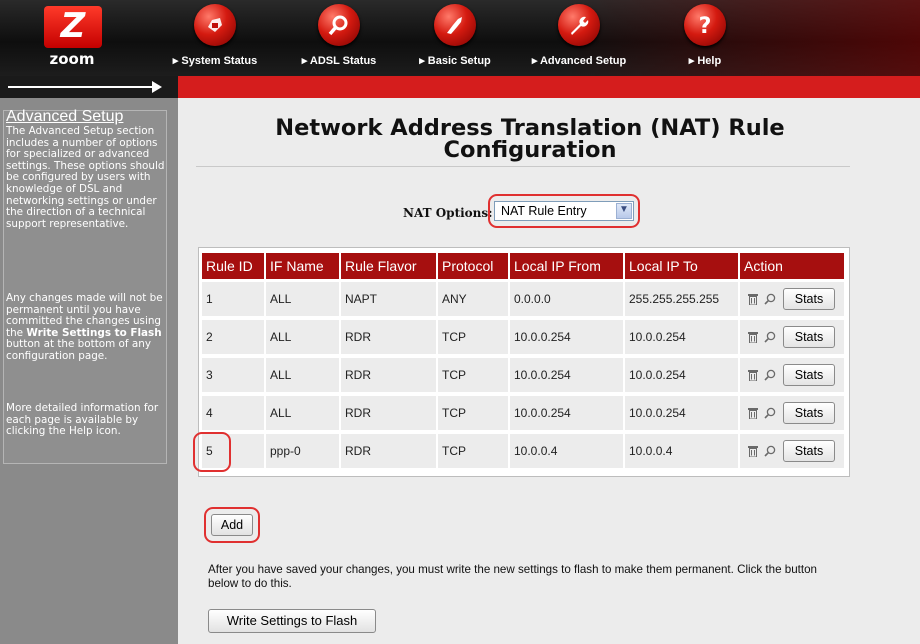  I want to click on nav-help: ? ▸ Help, so click(705, 38).